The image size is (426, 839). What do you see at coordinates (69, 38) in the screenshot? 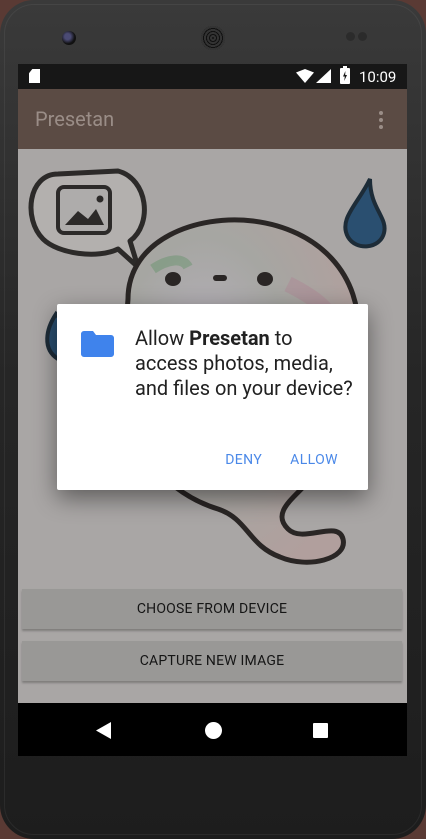
I see `front-camera` at bounding box center [69, 38].